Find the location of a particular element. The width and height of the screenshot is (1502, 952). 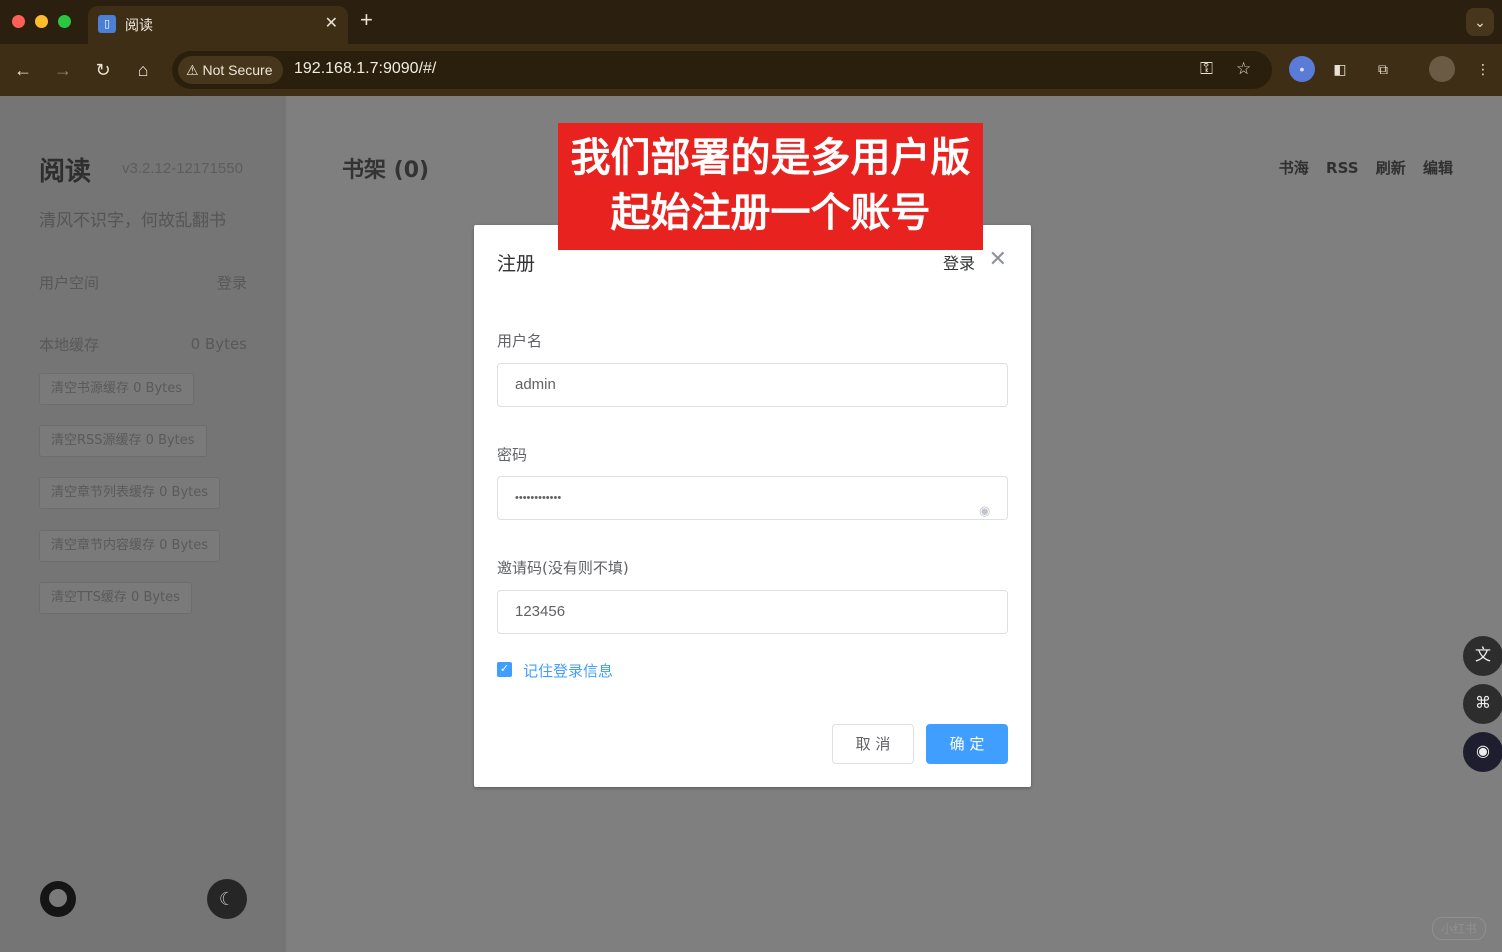

invite-code-input: 123456 is located at coordinates (752, 612).